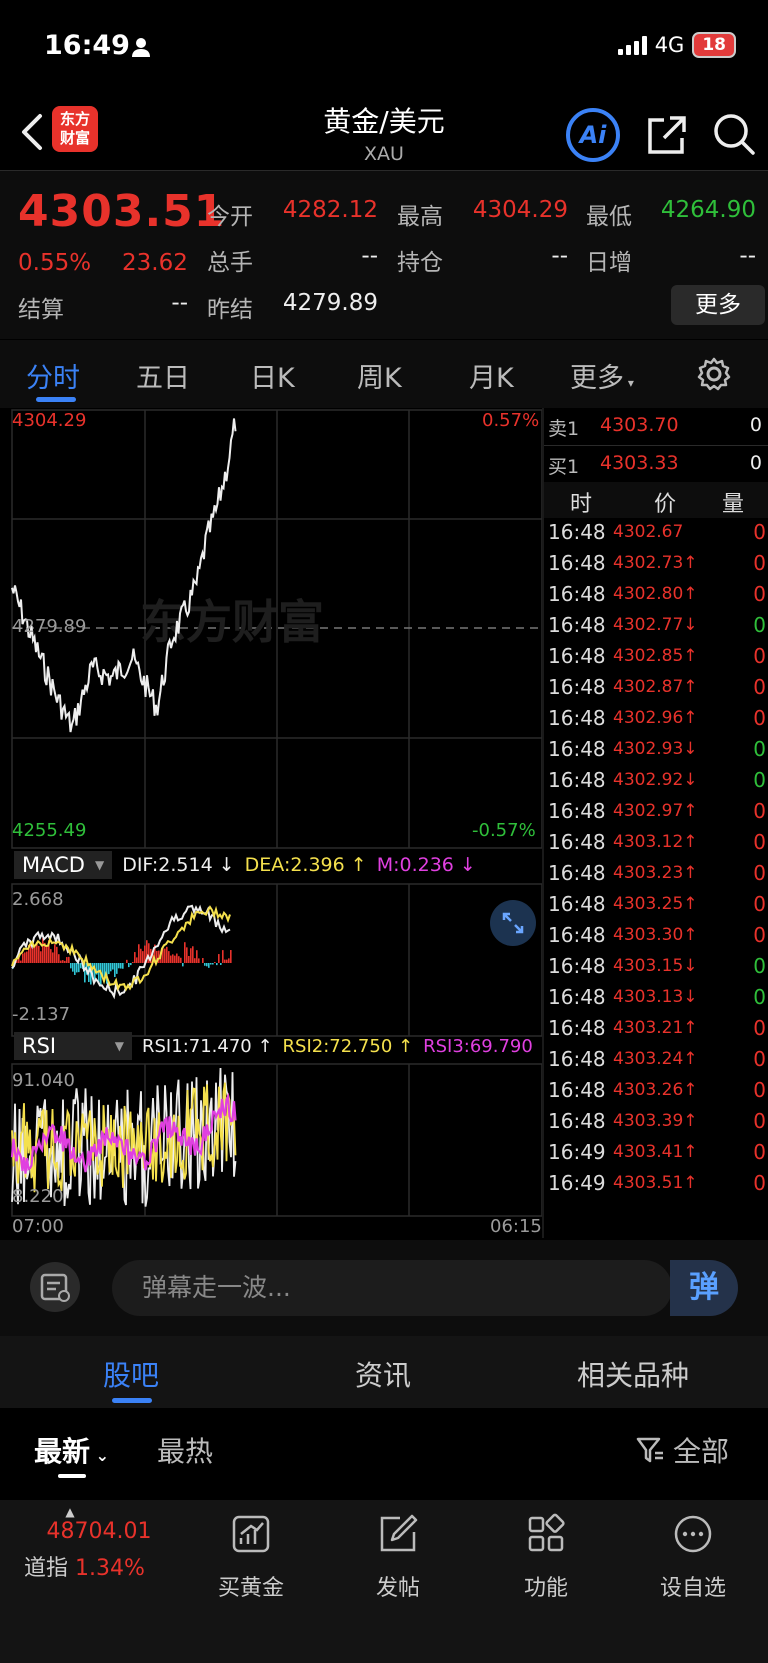 Image resolution: width=768 pixels, height=1663 pixels. What do you see at coordinates (581, 504) in the screenshot?
I see `header-time: 时` at bounding box center [581, 504].